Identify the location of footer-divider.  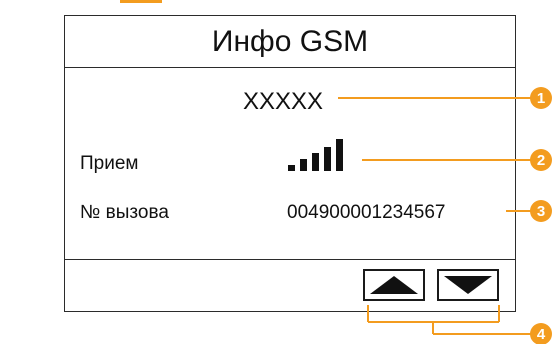
(290, 259).